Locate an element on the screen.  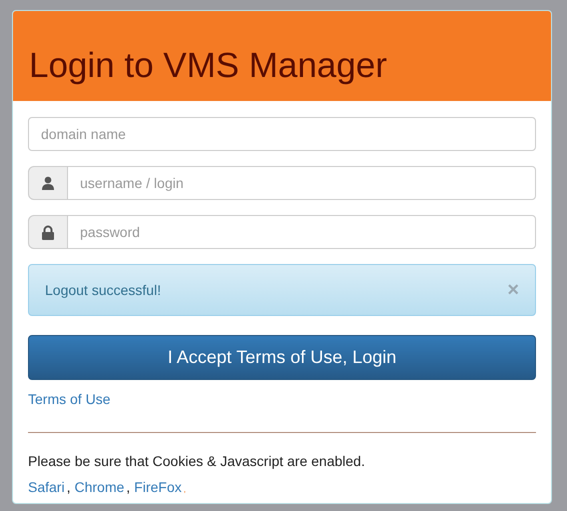
input-field: username / login is located at coordinates (301, 183).